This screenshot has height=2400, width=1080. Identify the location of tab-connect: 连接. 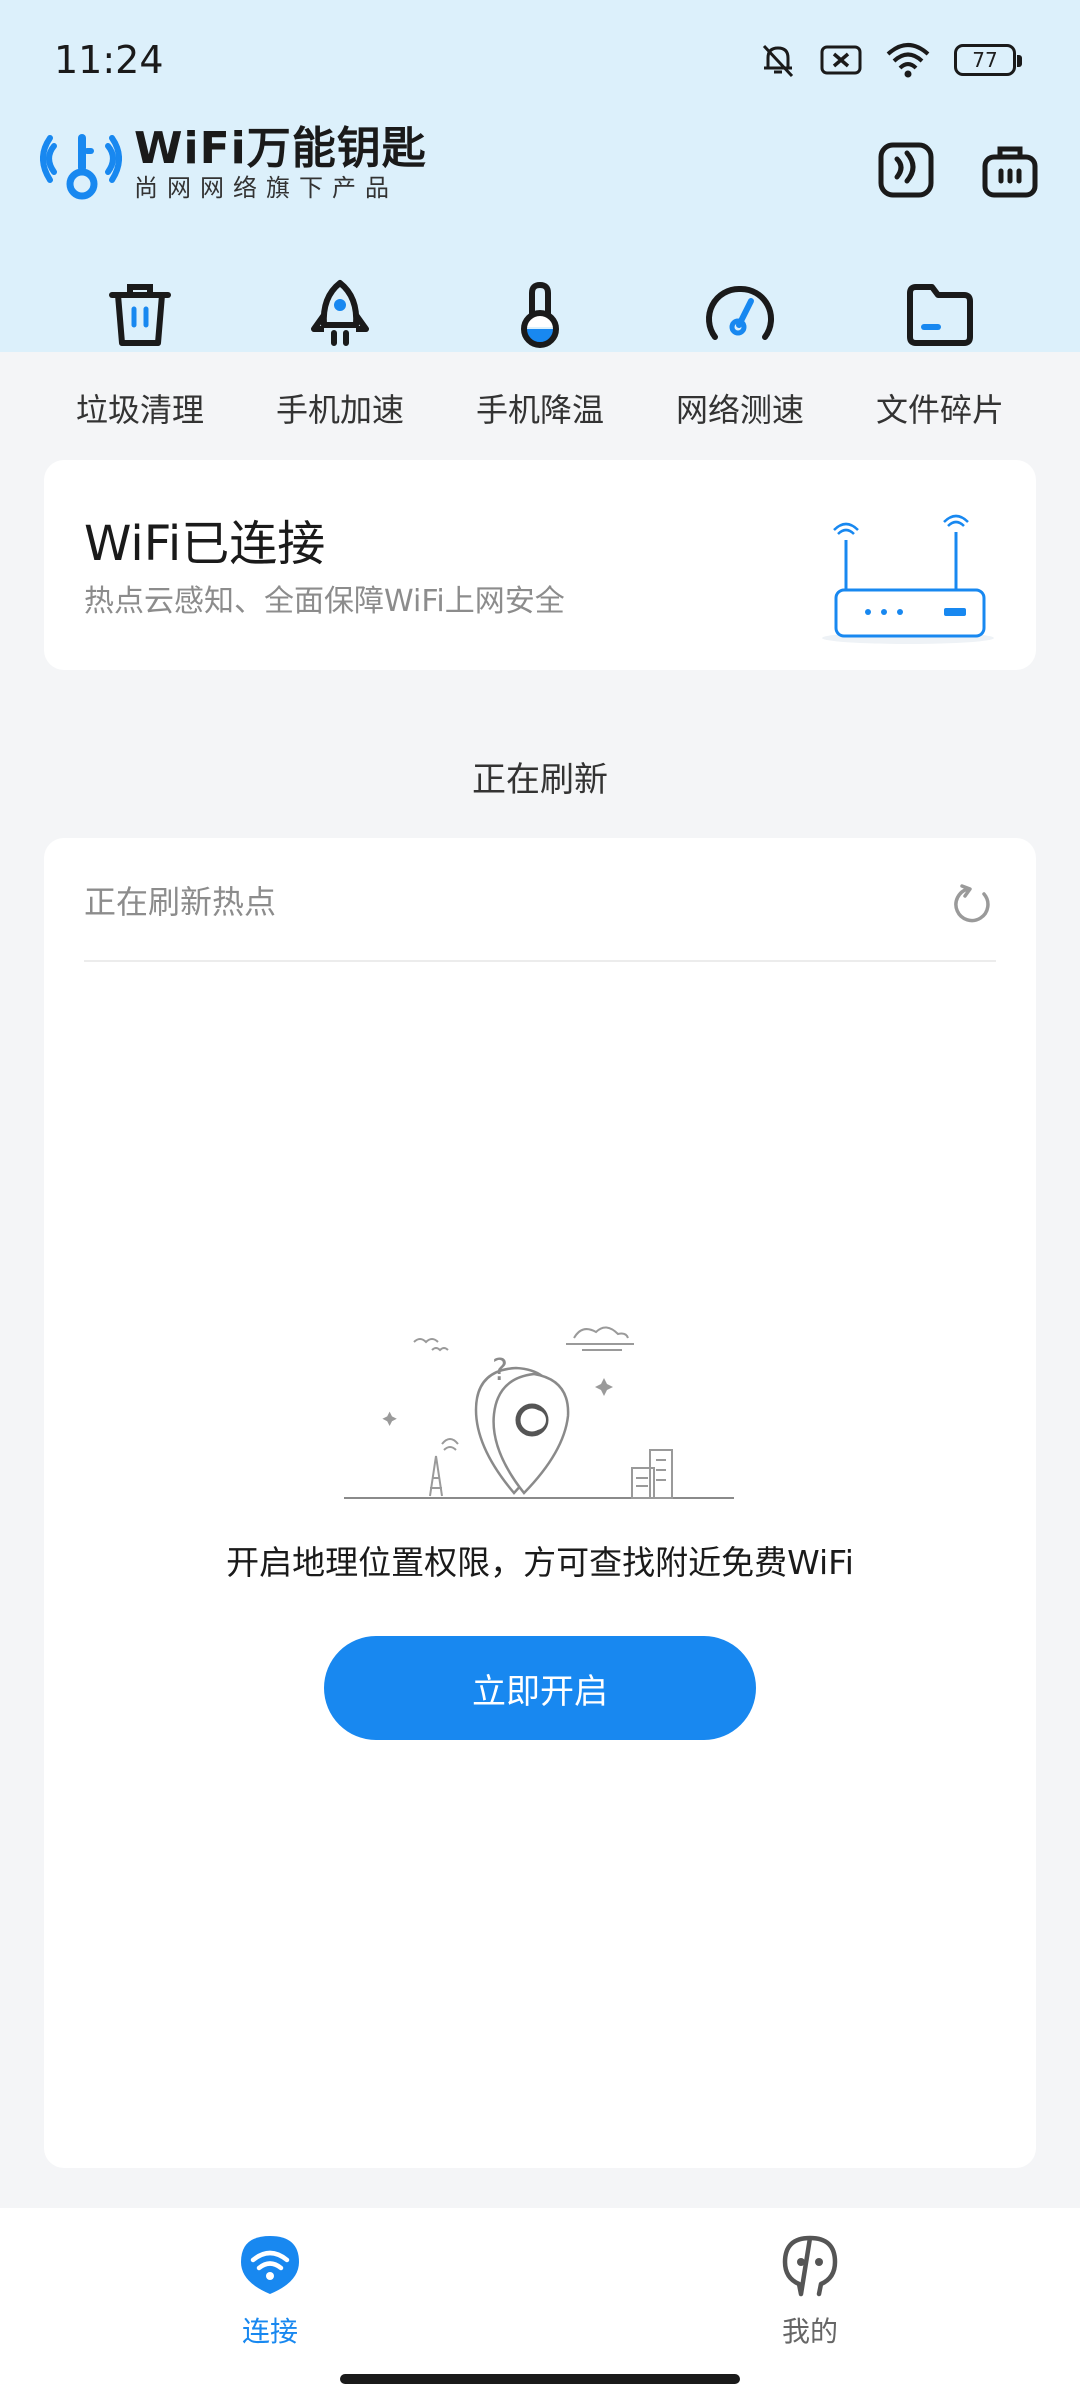
(270, 2290).